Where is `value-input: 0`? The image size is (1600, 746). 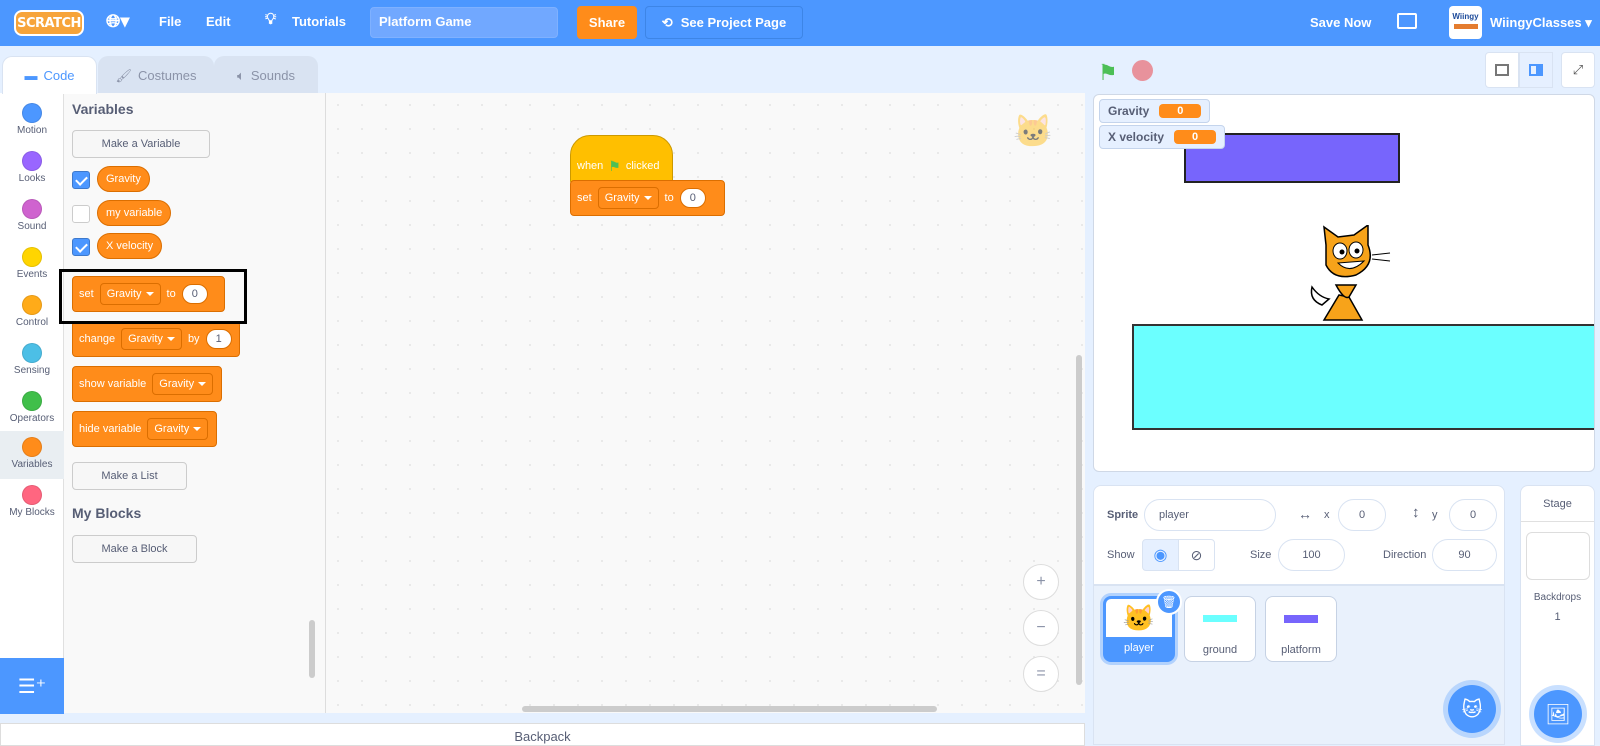 value-input: 0 is located at coordinates (692, 198).